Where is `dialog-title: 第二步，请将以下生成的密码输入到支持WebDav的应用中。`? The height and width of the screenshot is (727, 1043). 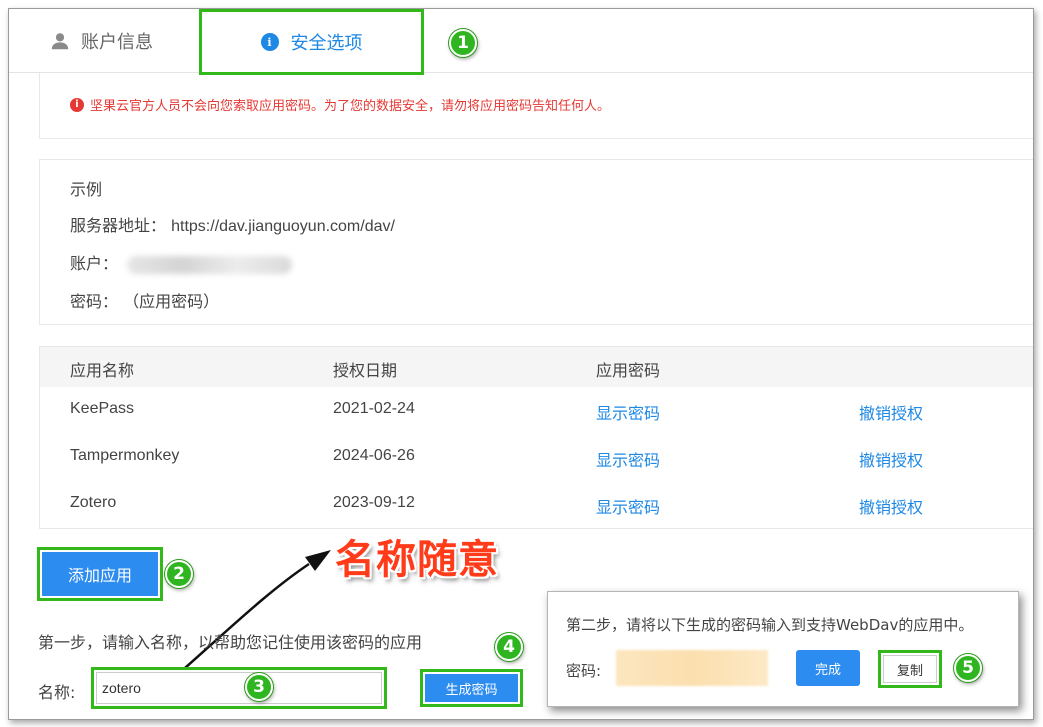 dialog-title: 第二步，请将以下生成的密码输入到支持WebDav的应用中。 is located at coordinates (770, 625).